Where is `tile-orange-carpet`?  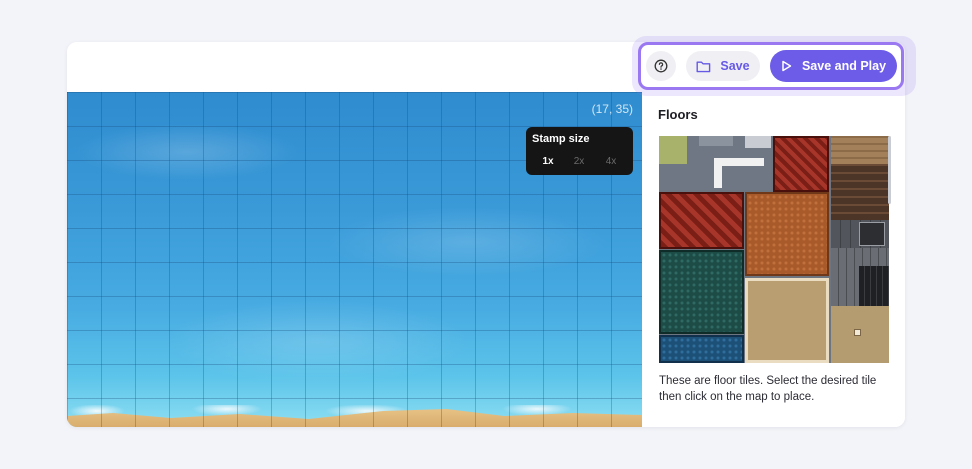 tile-orange-carpet is located at coordinates (787, 234).